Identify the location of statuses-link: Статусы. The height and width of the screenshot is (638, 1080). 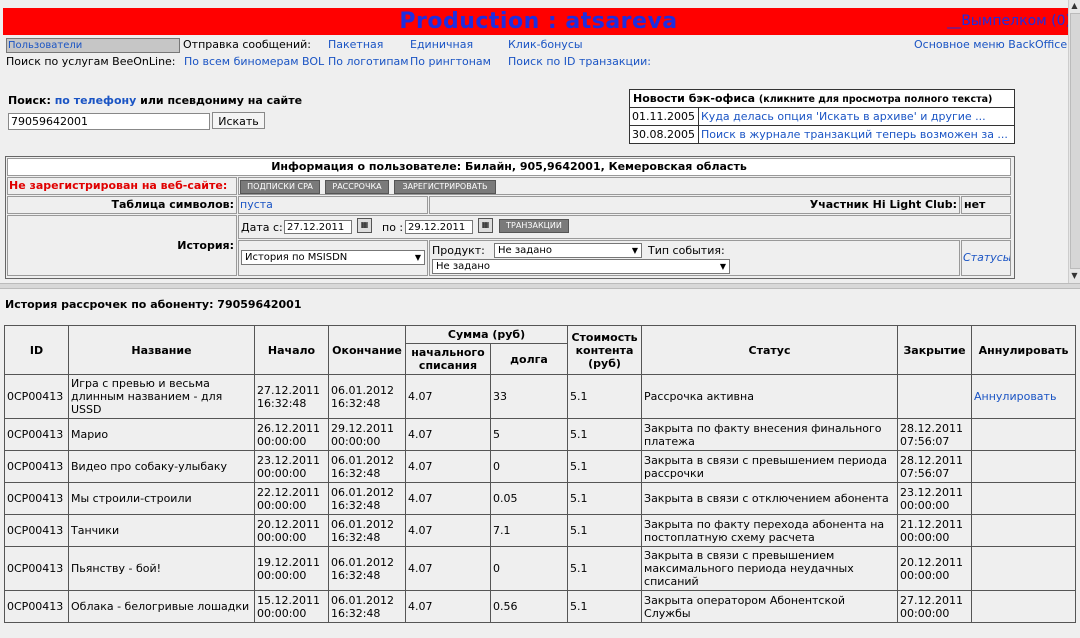
(986, 257).